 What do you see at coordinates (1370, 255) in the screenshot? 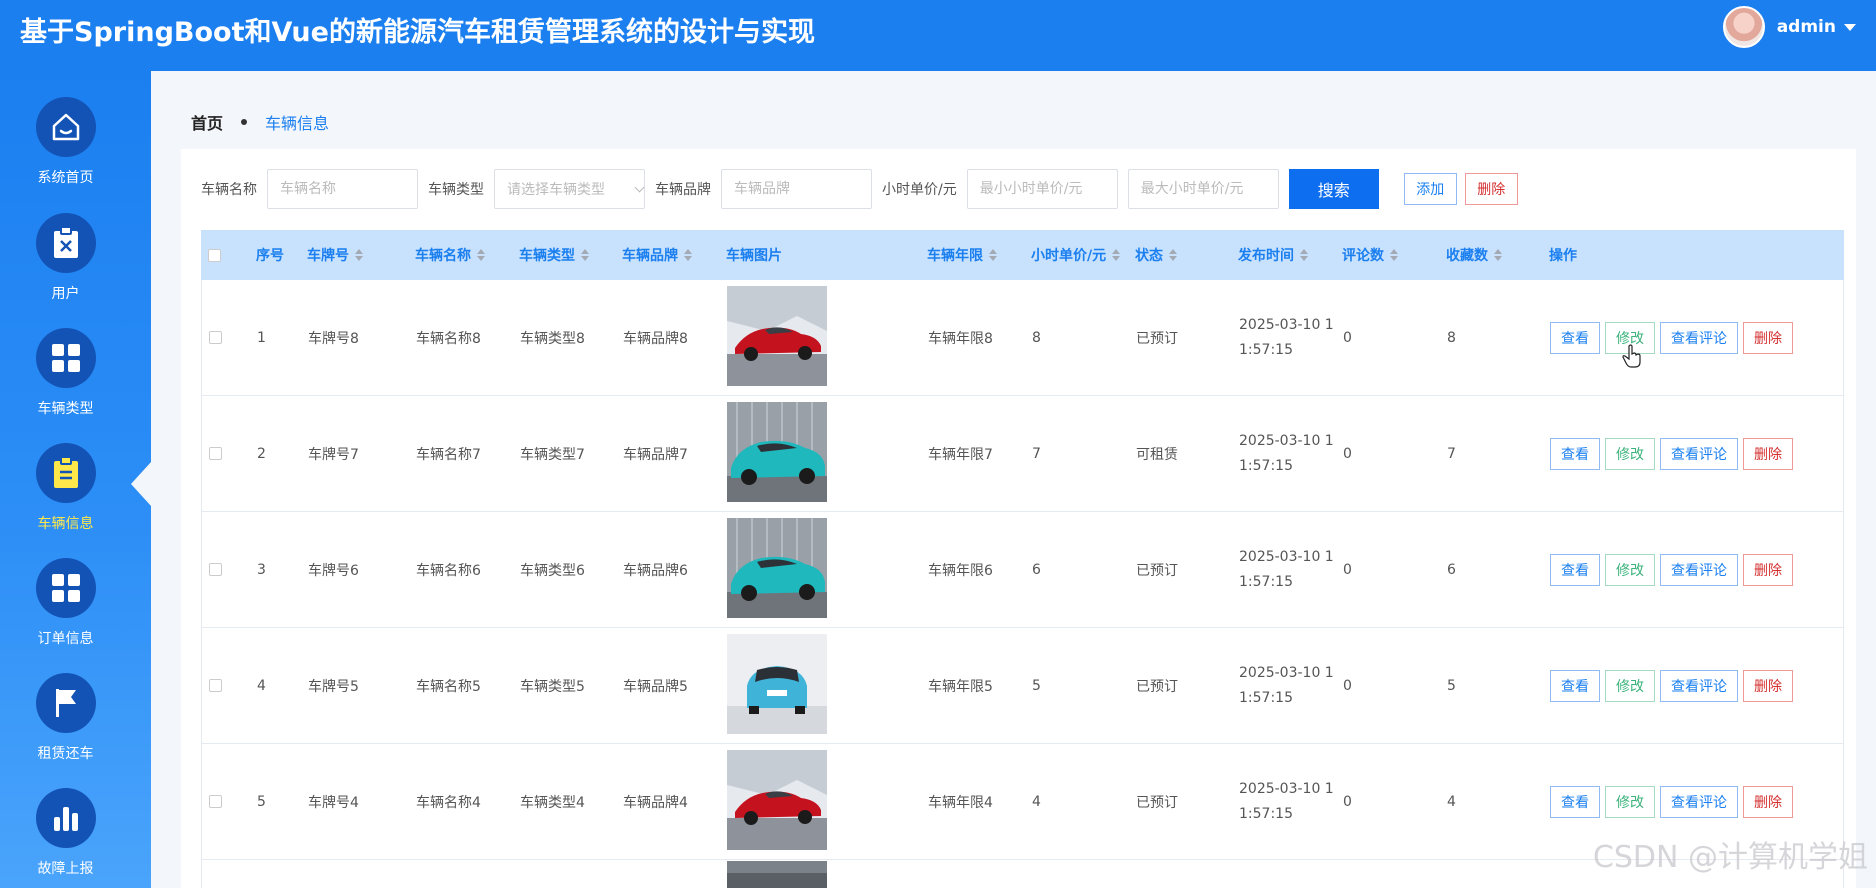
I see `col-header: 评论数` at bounding box center [1370, 255].